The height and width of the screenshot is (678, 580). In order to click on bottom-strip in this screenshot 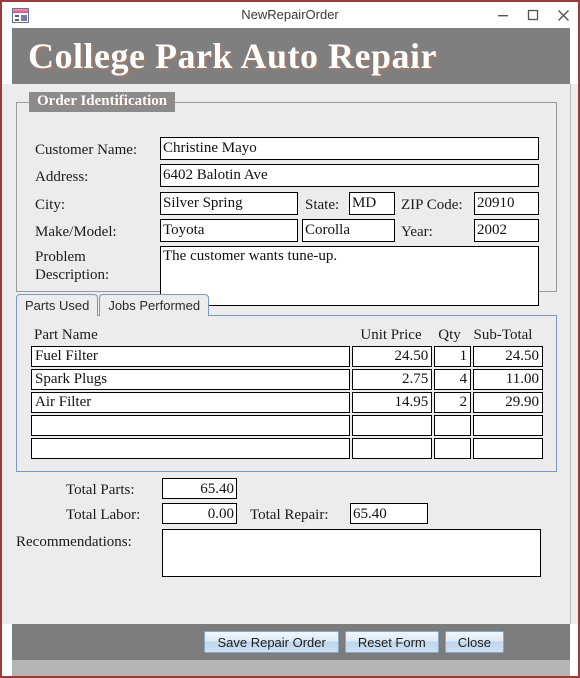, I will do `click(291, 668)`.